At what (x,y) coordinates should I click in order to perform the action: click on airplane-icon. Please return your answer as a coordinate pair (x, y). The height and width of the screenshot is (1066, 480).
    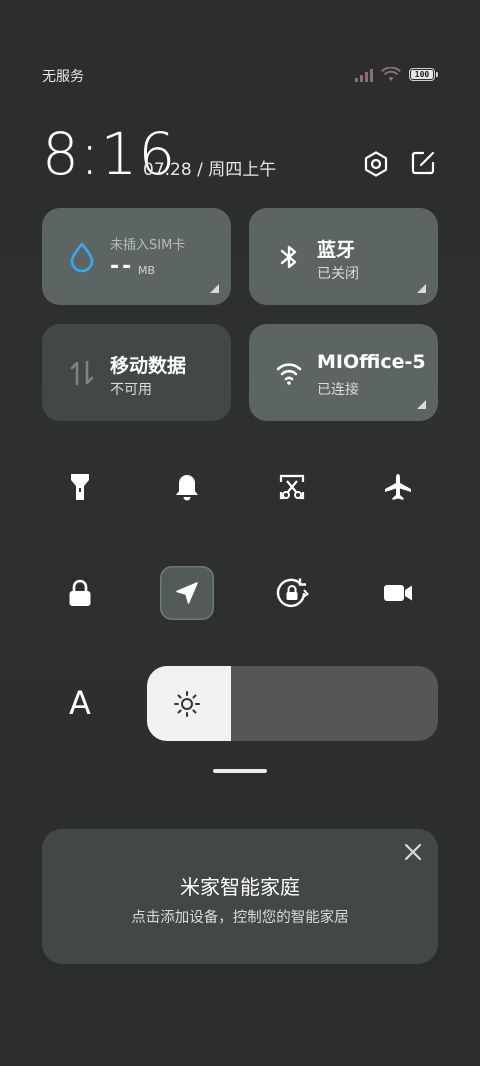
    Looking at the image, I should click on (398, 487).